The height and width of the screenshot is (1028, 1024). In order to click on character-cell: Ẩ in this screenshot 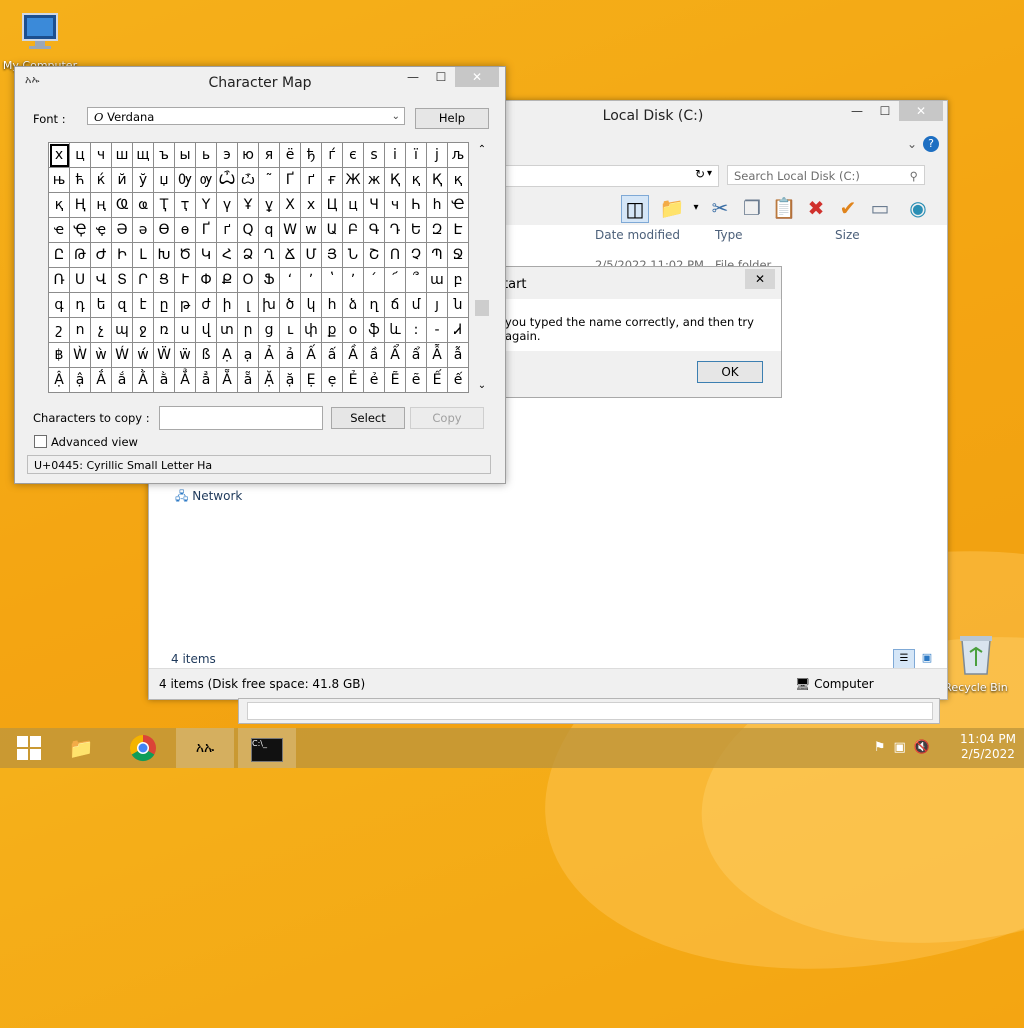, I will do `click(395, 355)`.